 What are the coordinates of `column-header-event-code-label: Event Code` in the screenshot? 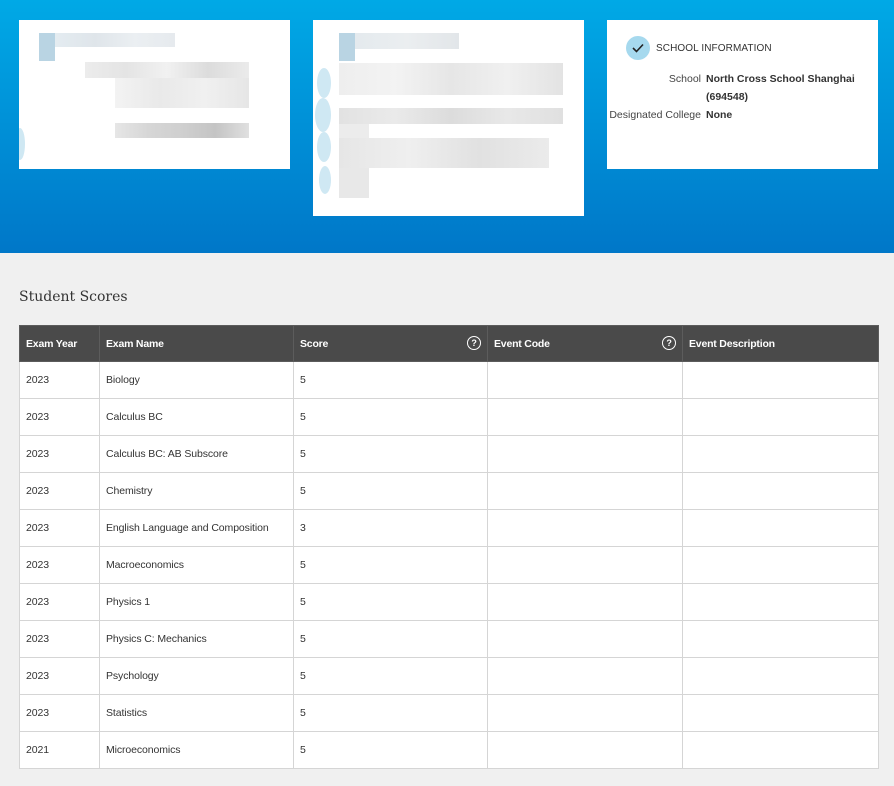 It's located at (522, 343).